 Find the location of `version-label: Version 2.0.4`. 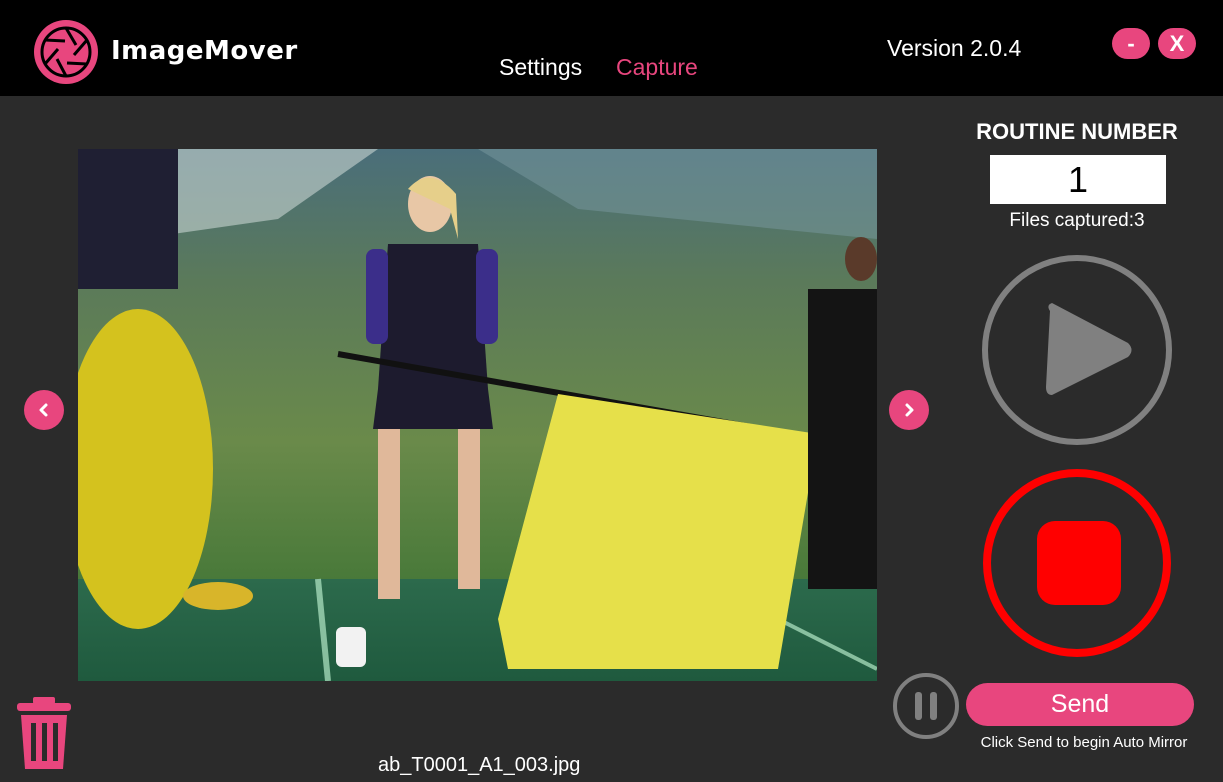

version-label: Version 2.0.4 is located at coordinates (954, 48).